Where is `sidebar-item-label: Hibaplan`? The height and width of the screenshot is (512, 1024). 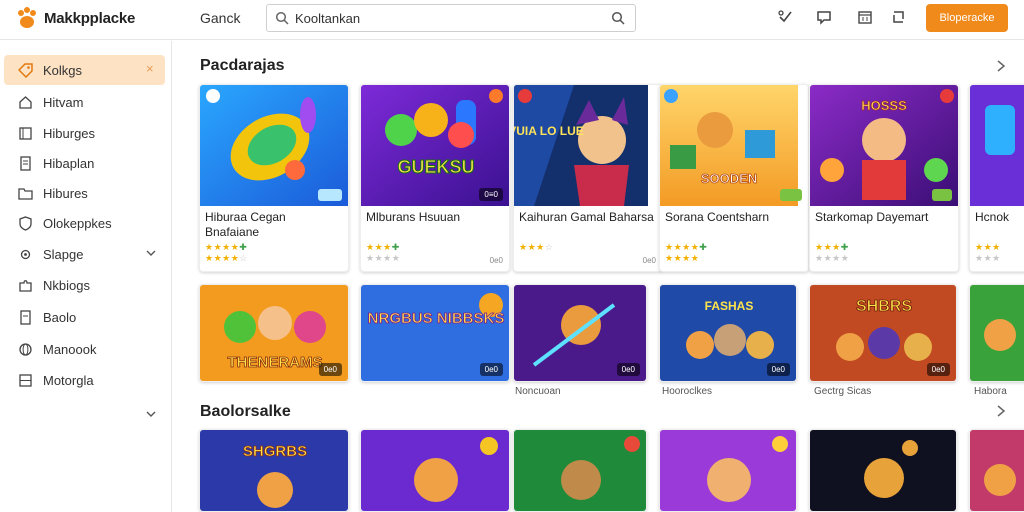
sidebar-item-label: Hibaplan is located at coordinates (69, 163).